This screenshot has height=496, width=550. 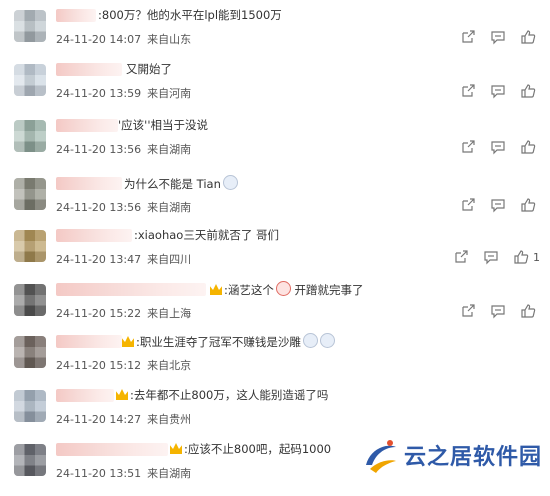 What do you see at coordinates (229, 395) in the screenshot?
I see `comment-text-content: :去年都不止800万，这人能别造谣了吗` at bounding box center [229, 395].